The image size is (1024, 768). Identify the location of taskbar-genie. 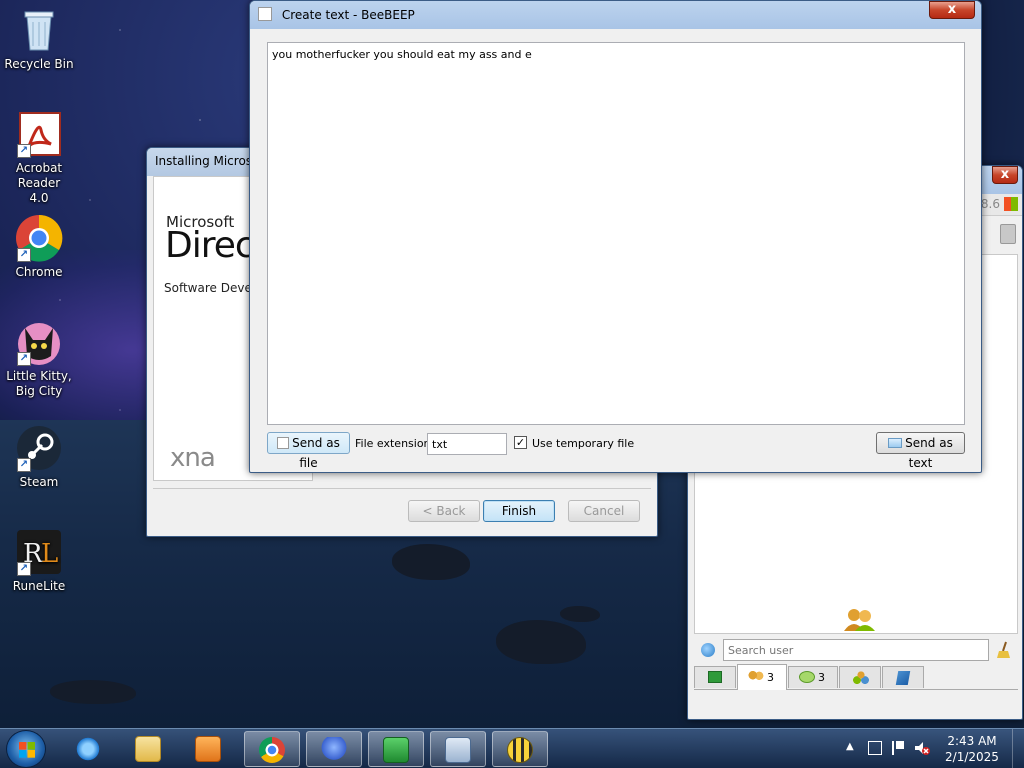
(334, 749).